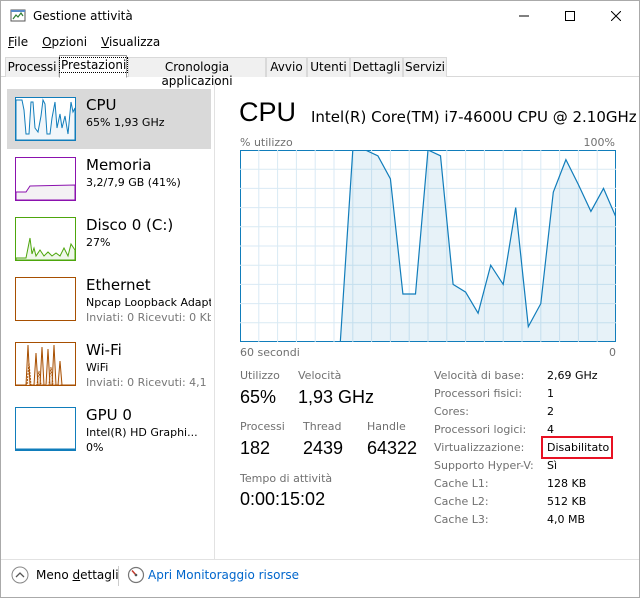  What do you see at coordinates (45, 429) in the screenshot?
I see `gpu-thumbnail` at bounding box center [45, 429].